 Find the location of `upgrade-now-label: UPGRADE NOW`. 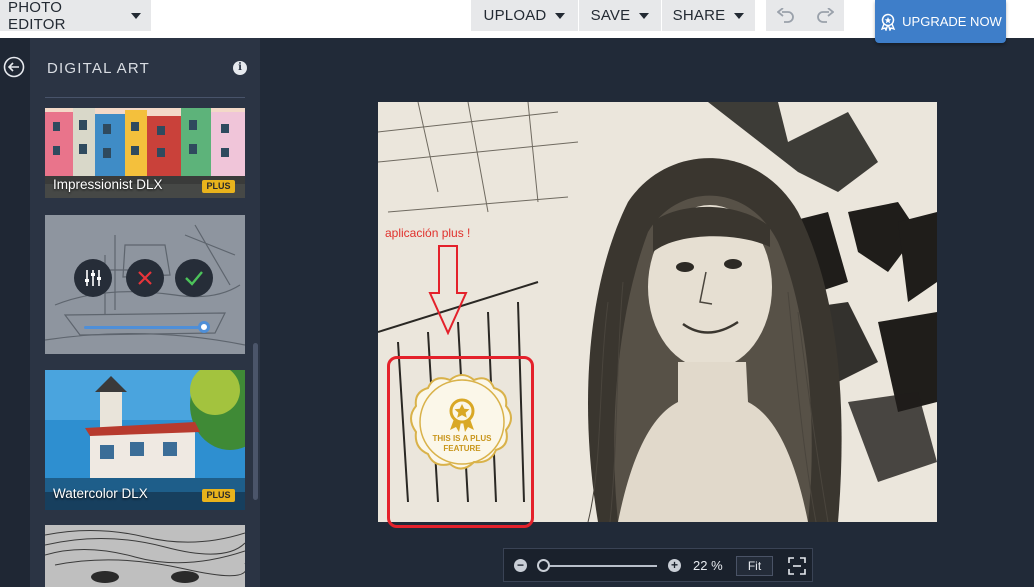

upgrade-now-label: UPGRADE NOW is located at coordinates (952, 21).